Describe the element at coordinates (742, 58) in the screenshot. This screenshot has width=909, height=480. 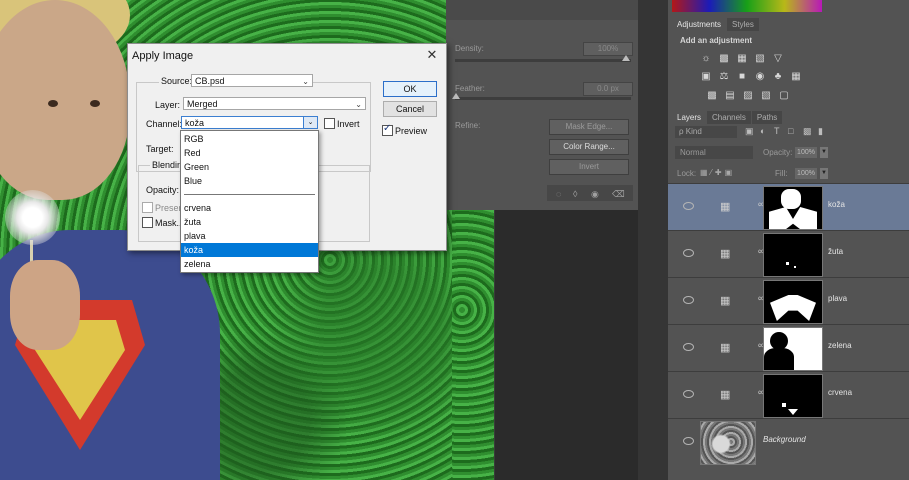
I see `curves-icon: ▦` at that location.